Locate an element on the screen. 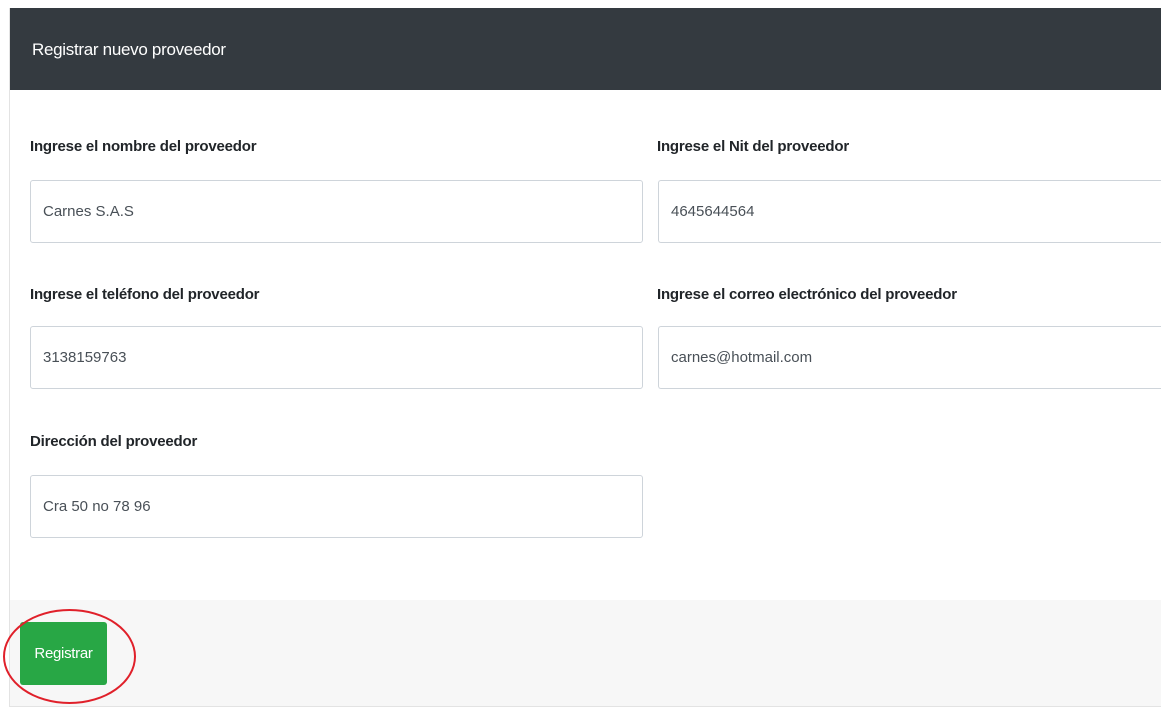 This screenshot has height=709, width=1161. supplier-nit-label: Ingrese el Nit del proveedor is located at coordinates (753, 146).